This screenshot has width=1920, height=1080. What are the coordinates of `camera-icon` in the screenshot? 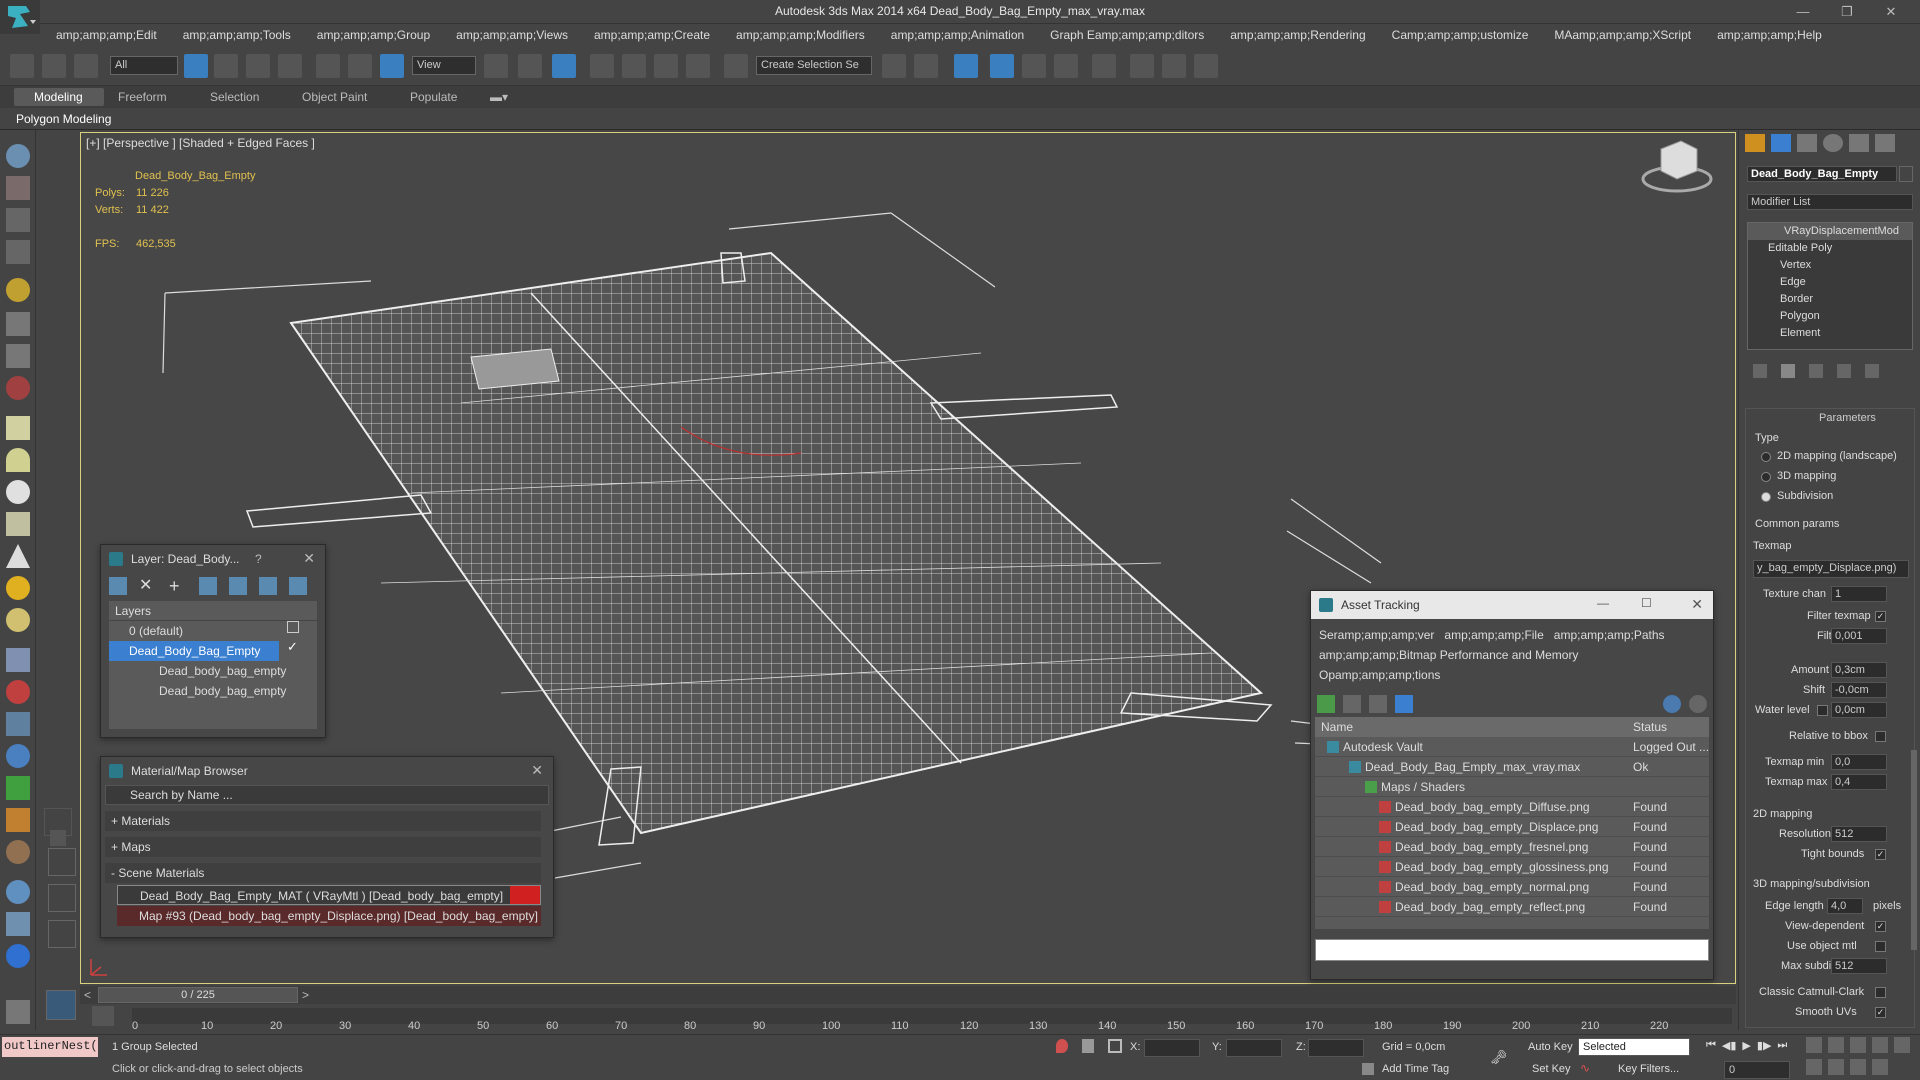 It's located at (18, 324).